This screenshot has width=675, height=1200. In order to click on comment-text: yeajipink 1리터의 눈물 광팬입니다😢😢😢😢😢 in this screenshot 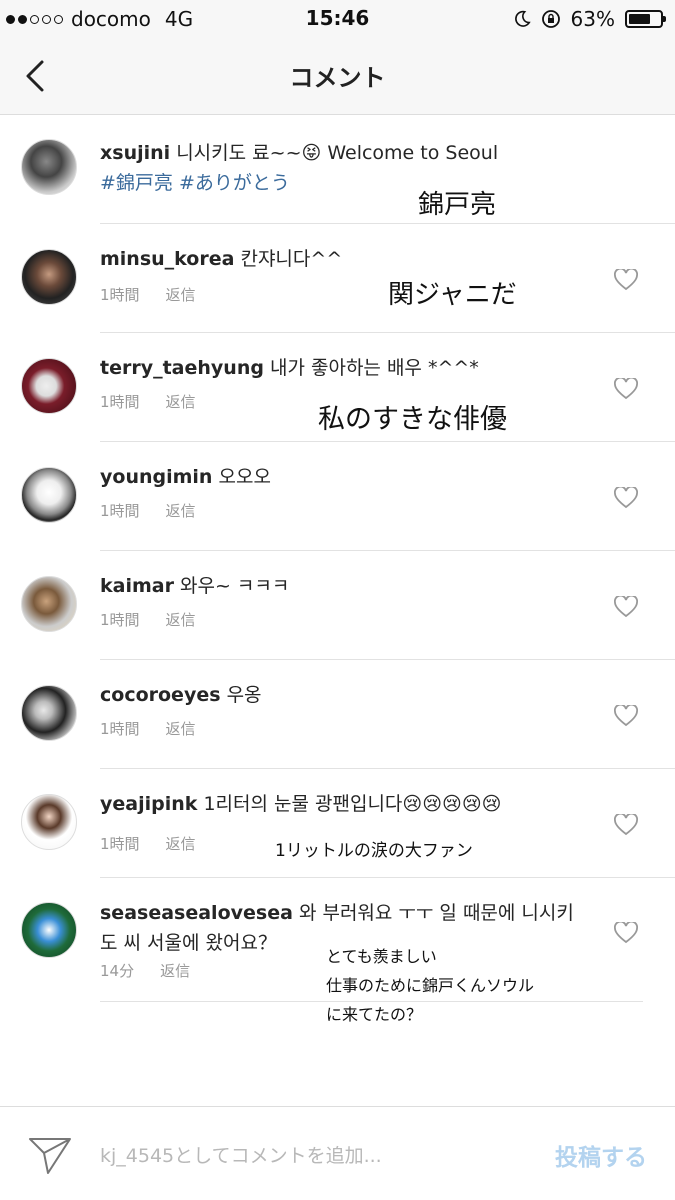, I will do `click(367, 804)`.